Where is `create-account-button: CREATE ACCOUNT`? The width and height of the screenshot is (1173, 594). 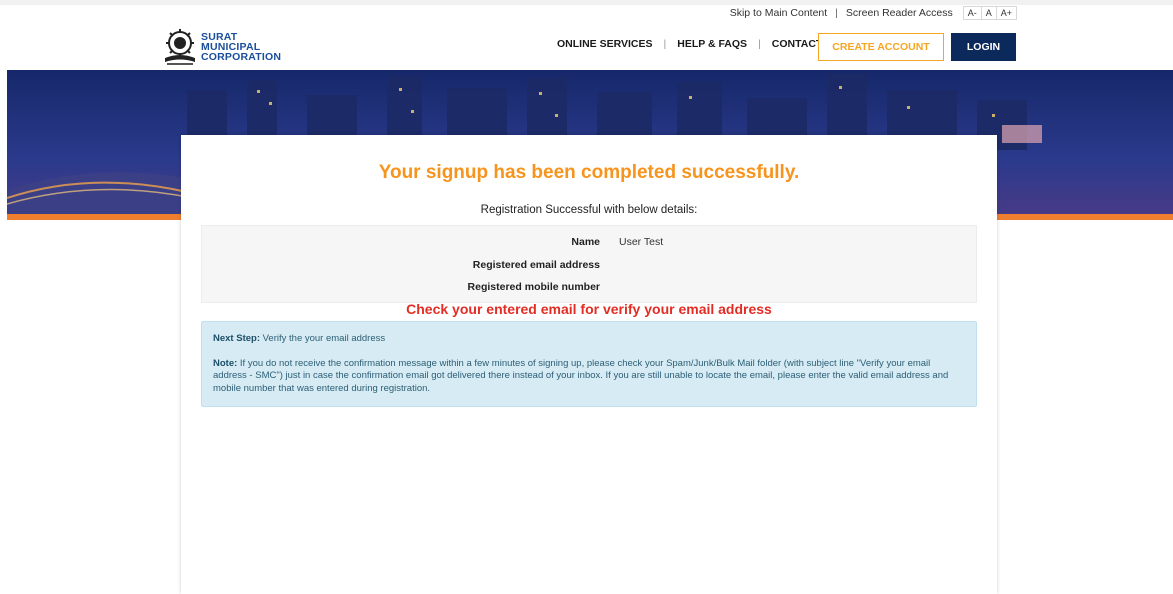
create-account-button: CREATE ACCOUNT is located at coordinates (881, 47).